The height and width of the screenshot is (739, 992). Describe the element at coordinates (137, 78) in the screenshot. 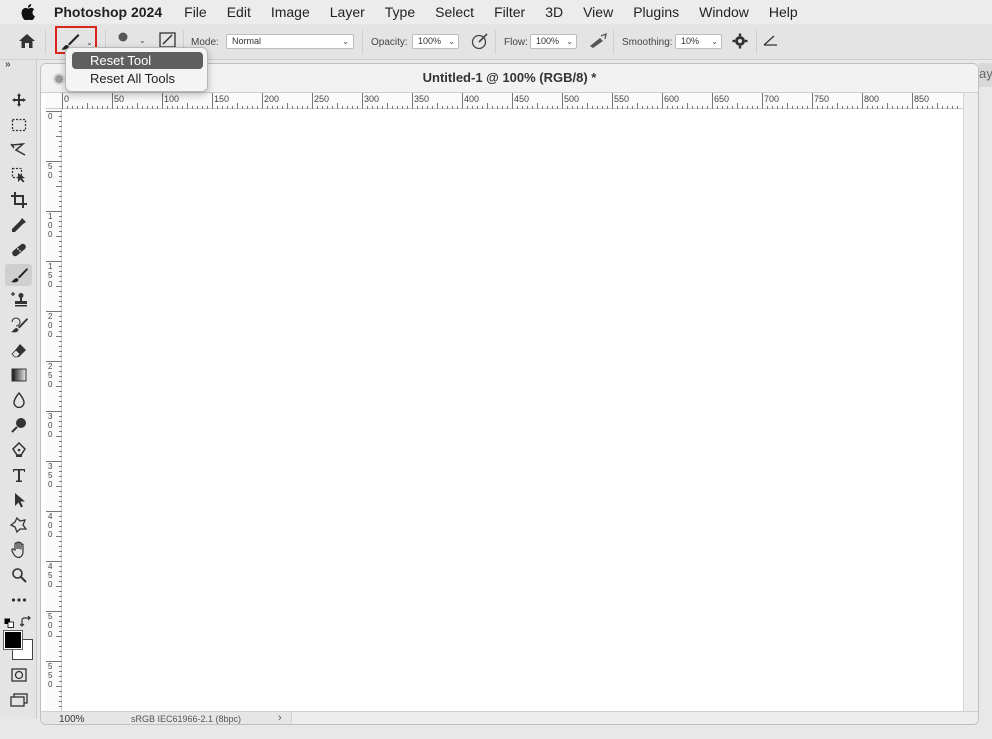

I see `reset-all-tools-menu-item: Reset All Tools` at that location.